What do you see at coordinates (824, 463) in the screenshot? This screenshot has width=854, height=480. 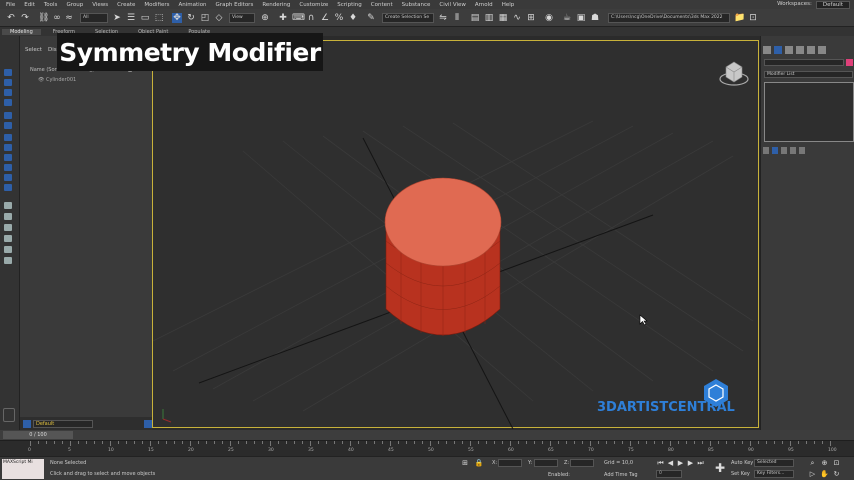 I see `zoom-all-icon: ⊕` at bounding box center [824, 463].